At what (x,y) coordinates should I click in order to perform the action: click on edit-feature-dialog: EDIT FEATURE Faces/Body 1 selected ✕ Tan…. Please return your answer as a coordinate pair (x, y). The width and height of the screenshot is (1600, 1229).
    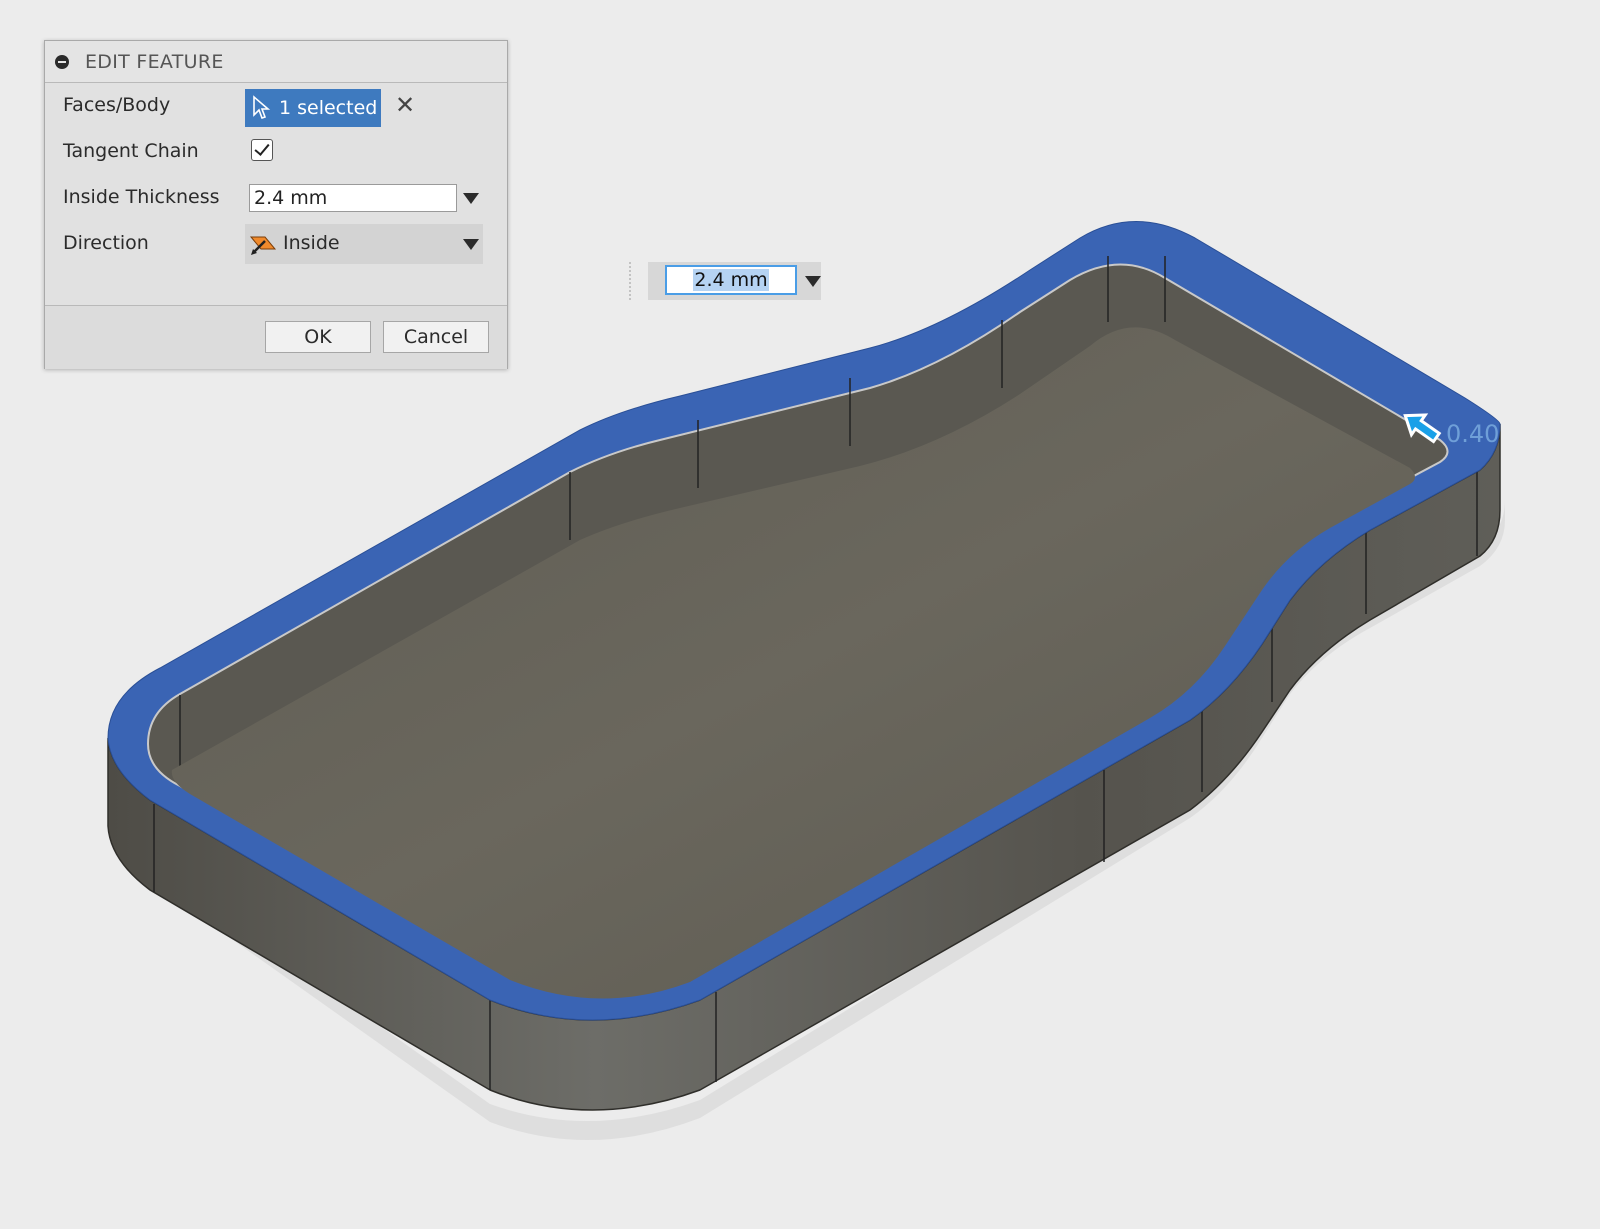
    Looking at the image, I should click on (276, 204).